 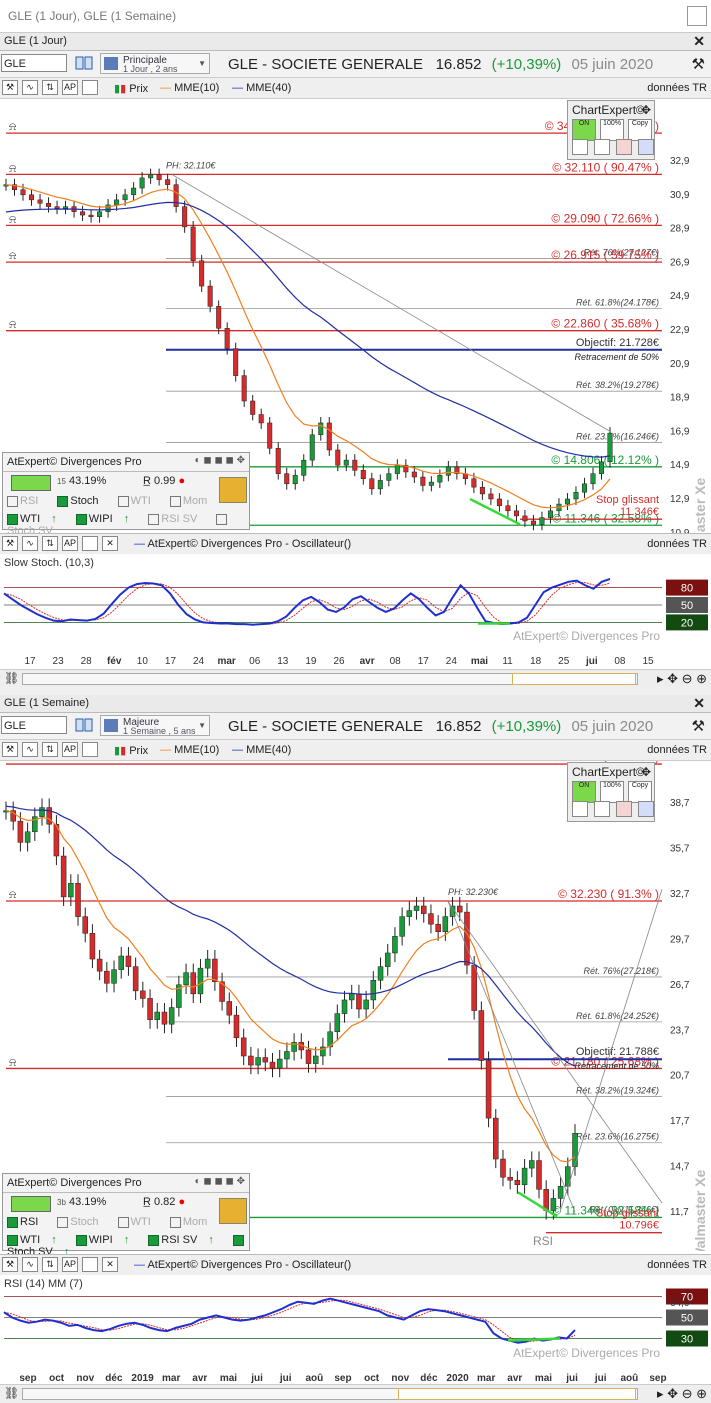 I want to click on divergence-row-1: RSI Stoch WTI Mom, so click(x=115, y=501).